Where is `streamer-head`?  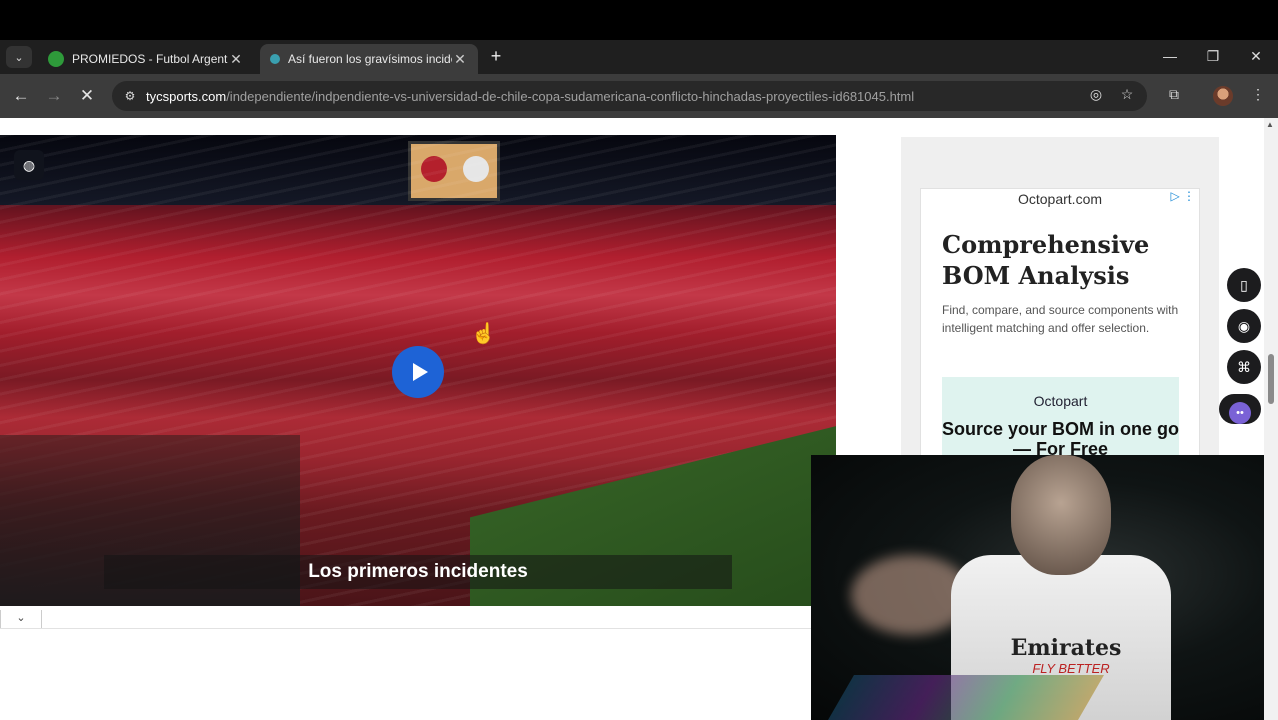
streamer-head is located at coordinates (1061, 515).